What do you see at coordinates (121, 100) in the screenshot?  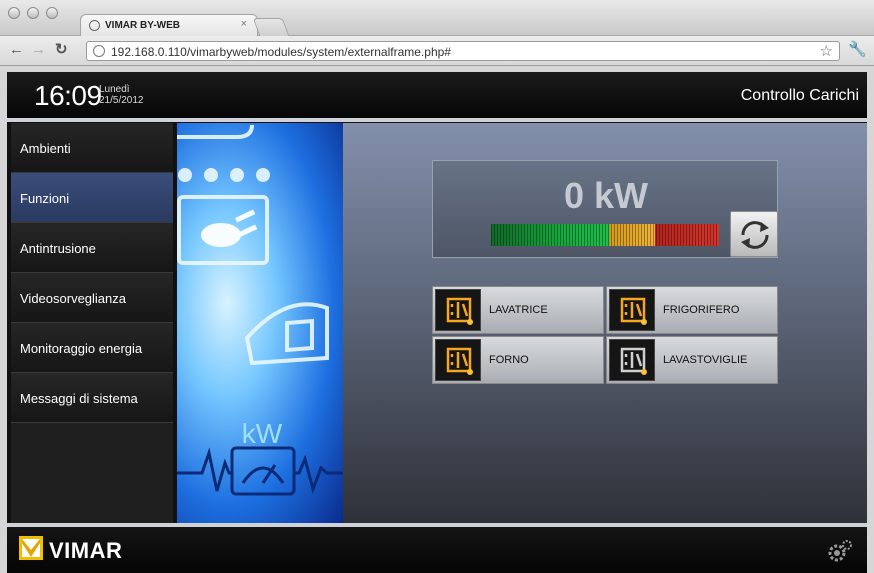 I see `date-value: 21/5/2012` at bounding box center [121, 100].